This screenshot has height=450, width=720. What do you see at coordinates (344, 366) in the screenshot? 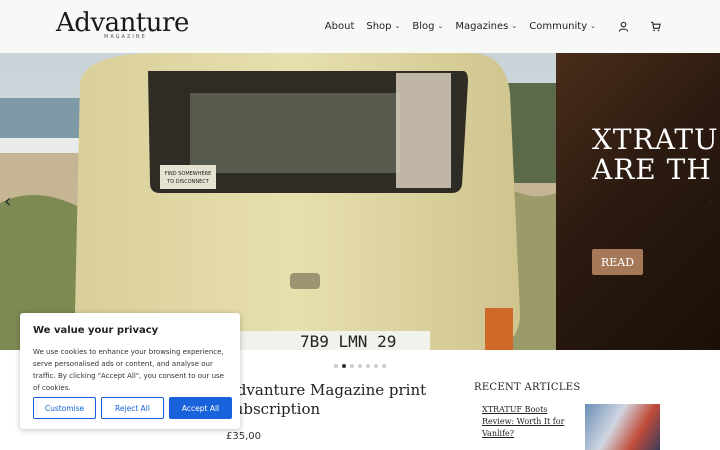
I see `slider-dot-active` at bounding box center [344, 366].